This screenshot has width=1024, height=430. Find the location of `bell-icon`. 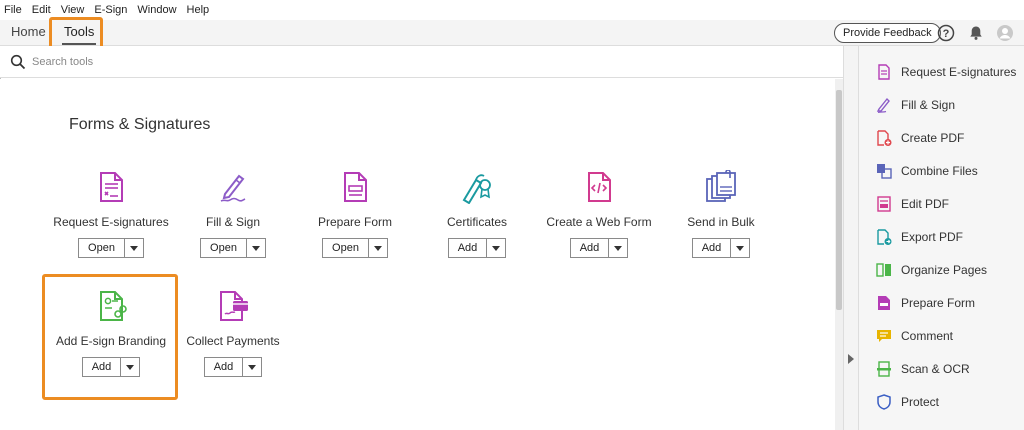

bell-icon is located at coordinates (976, 33).